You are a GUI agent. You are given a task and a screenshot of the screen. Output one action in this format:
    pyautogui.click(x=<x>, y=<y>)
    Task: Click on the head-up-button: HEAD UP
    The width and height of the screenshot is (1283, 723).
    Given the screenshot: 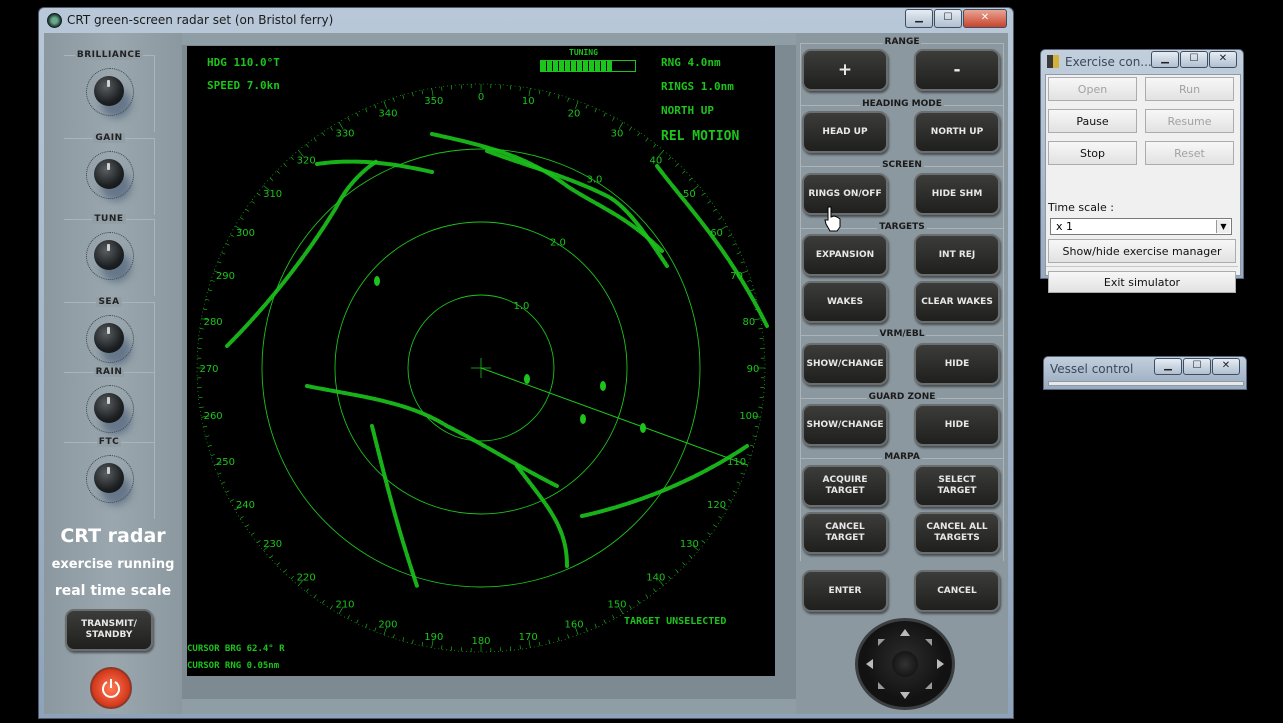 What is the action you would take?
    pyautogui.click(x=845, y=132)
    